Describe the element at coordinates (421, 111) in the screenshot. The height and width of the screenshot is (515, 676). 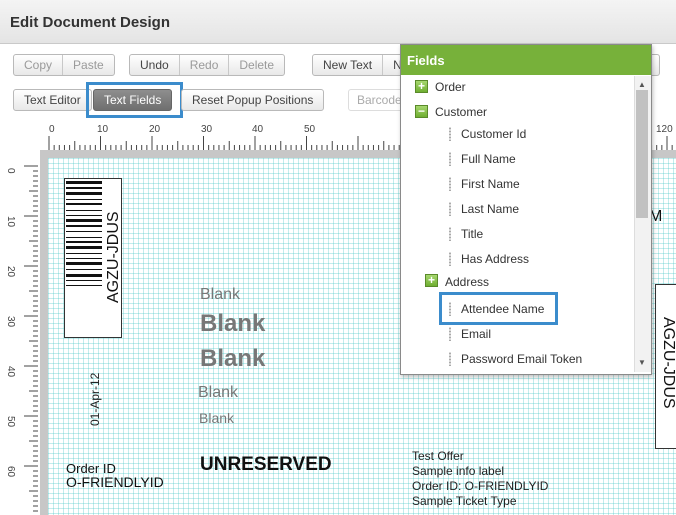
I see `collapse-icon: −` at that location.